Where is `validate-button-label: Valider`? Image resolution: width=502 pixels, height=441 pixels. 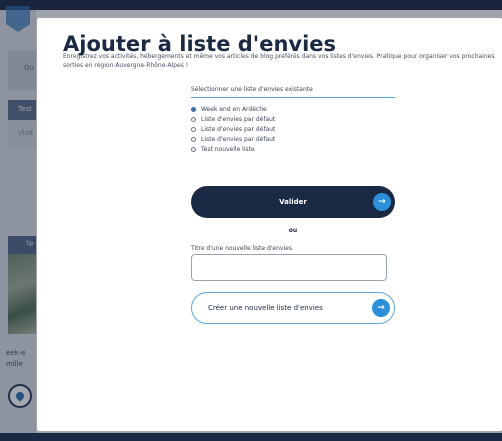 validate-button-label: Valider is located at coordinates (293, 202).